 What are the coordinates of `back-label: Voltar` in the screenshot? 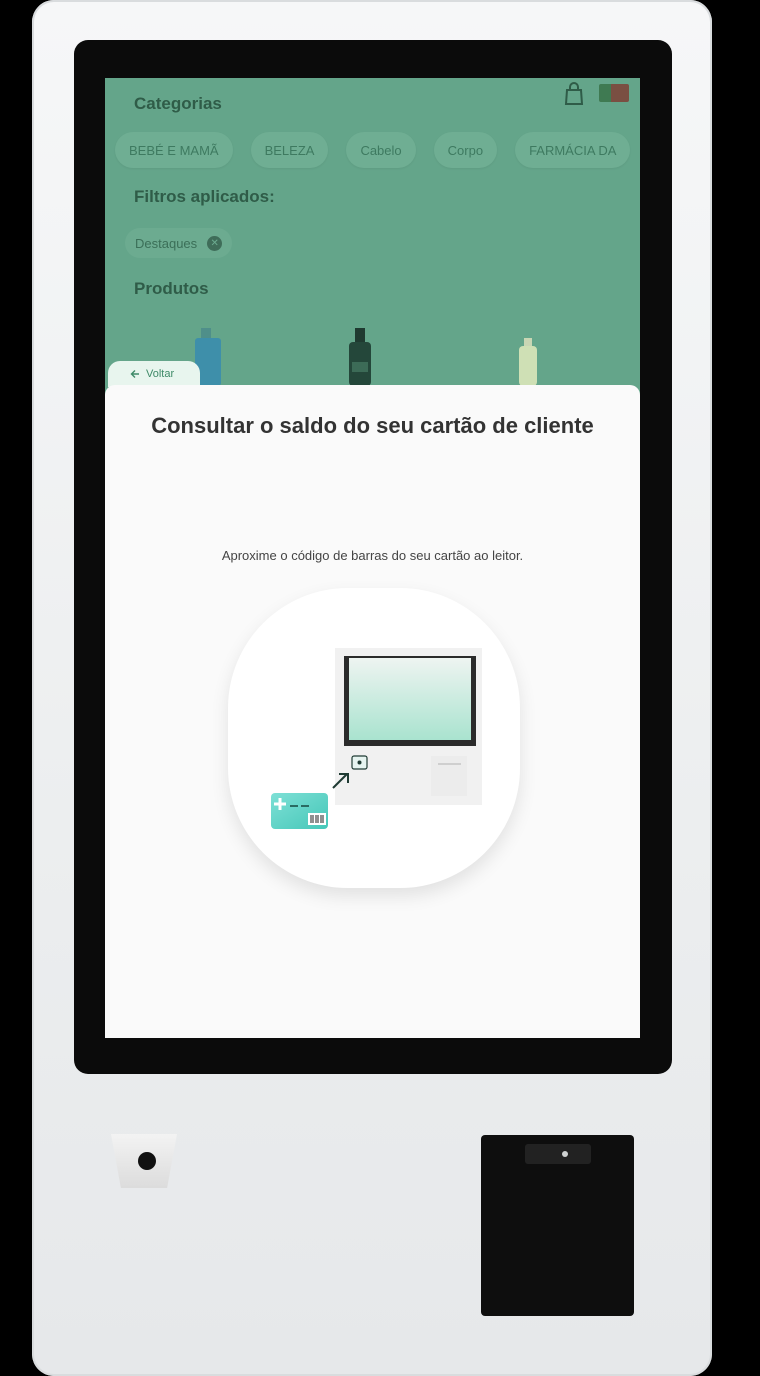 It's located at (160, 374).